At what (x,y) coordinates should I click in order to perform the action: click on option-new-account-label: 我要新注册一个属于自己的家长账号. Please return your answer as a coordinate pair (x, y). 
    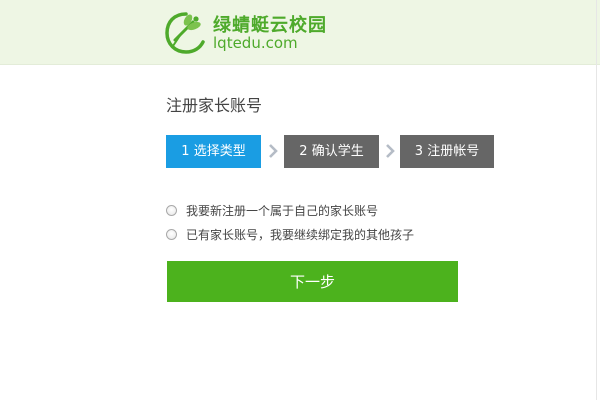
    Looking at the image, I should click on (282, 210).